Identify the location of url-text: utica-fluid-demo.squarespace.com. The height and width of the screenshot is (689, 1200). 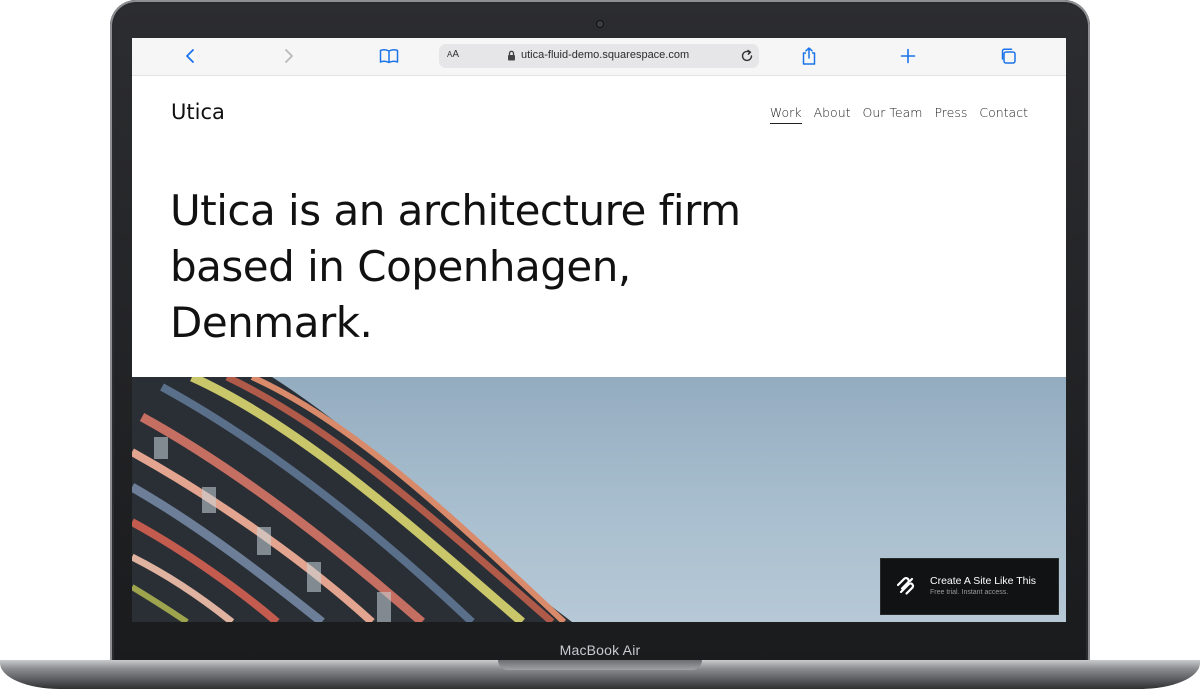
(605, 55).